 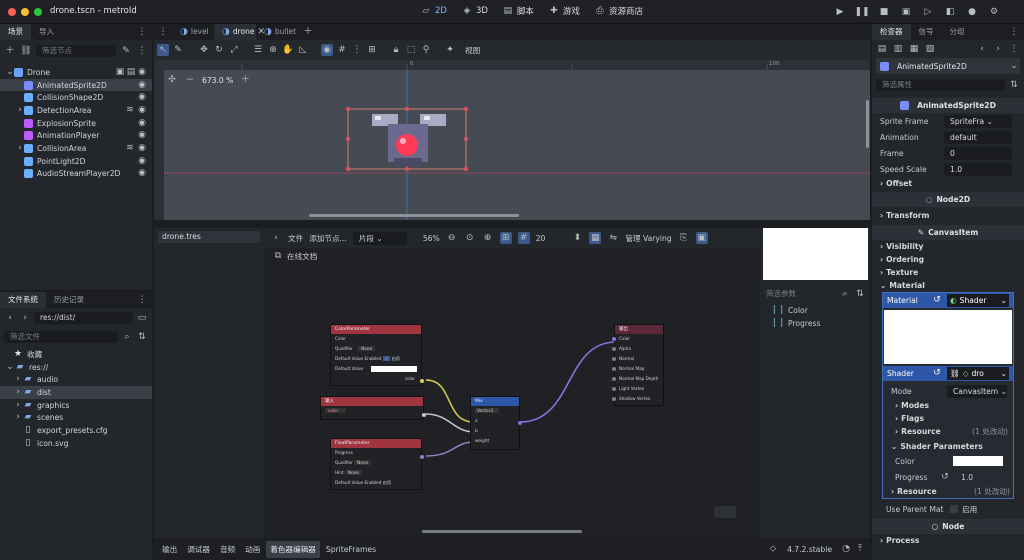 I want to click on shader-file-item: drone.tres, so click(x=209, y=237).